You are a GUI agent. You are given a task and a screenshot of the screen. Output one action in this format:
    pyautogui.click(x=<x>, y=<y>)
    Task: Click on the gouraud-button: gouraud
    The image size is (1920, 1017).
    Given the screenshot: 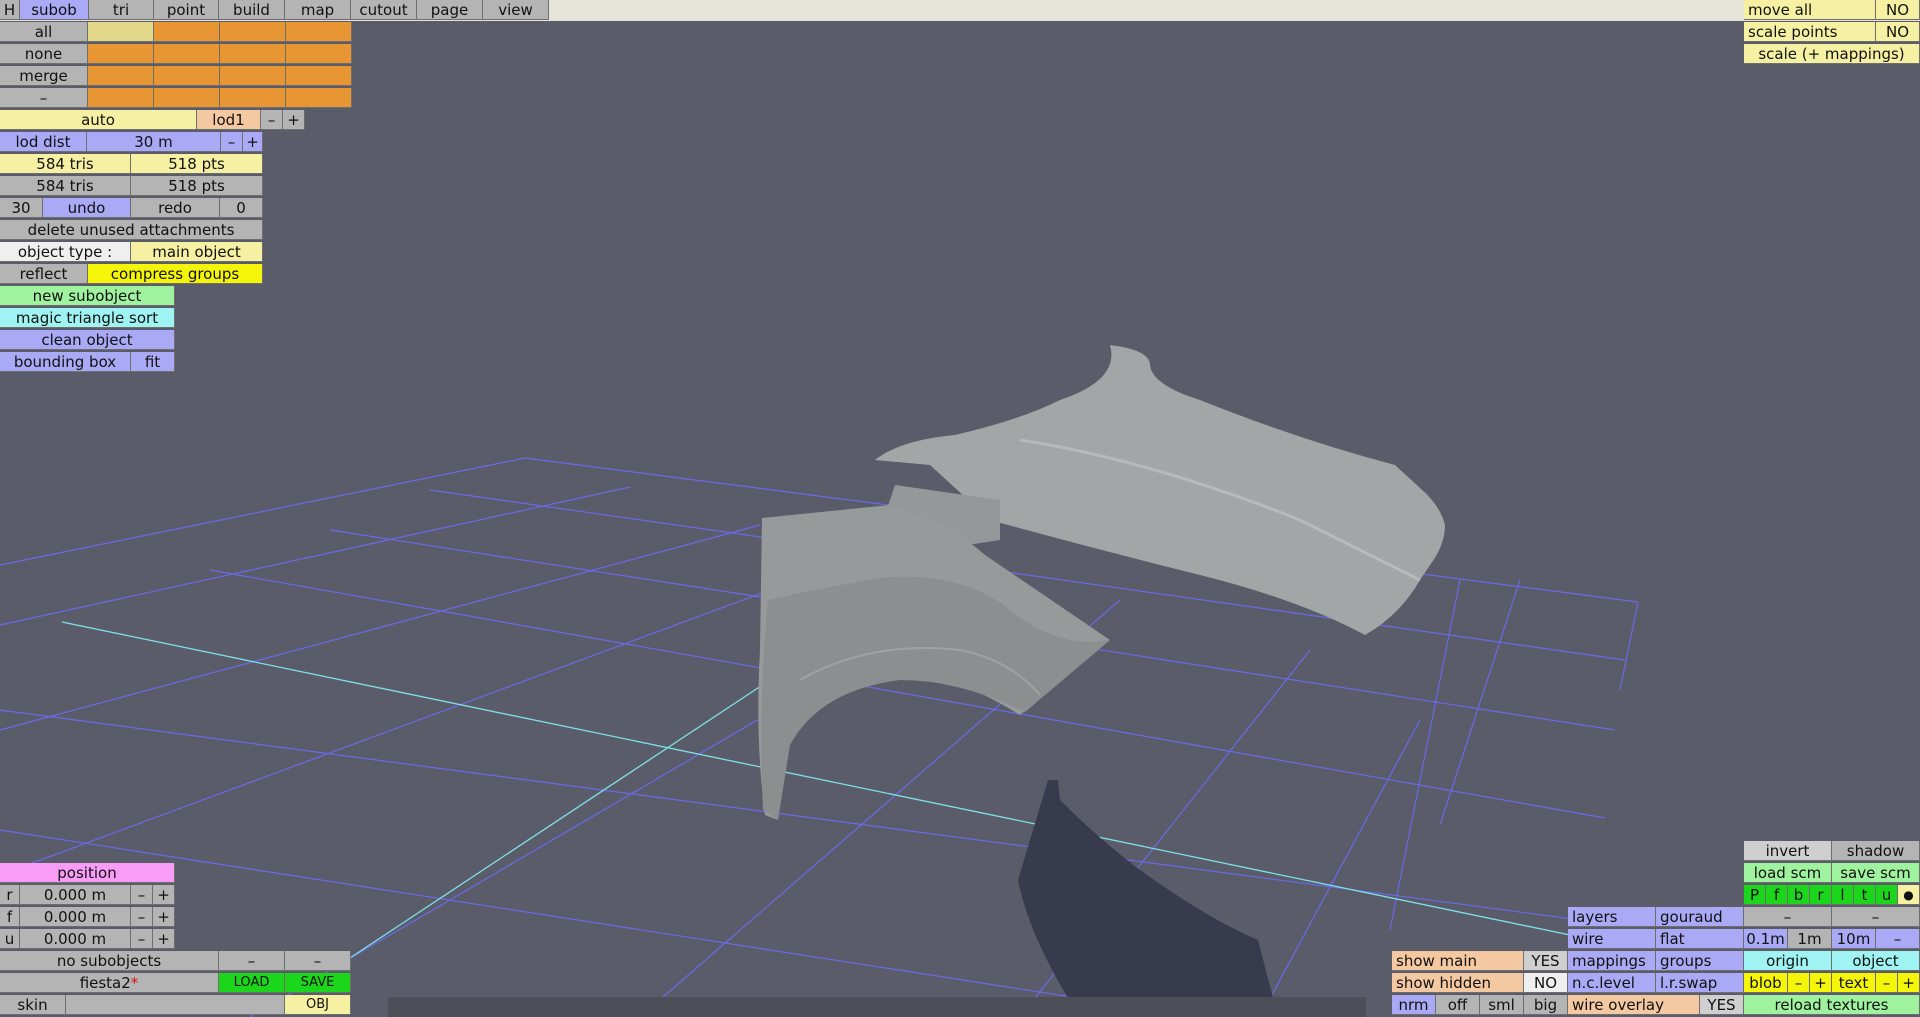 What is the action you would take?
    pyautogui.click(x=1700, y=917)
    